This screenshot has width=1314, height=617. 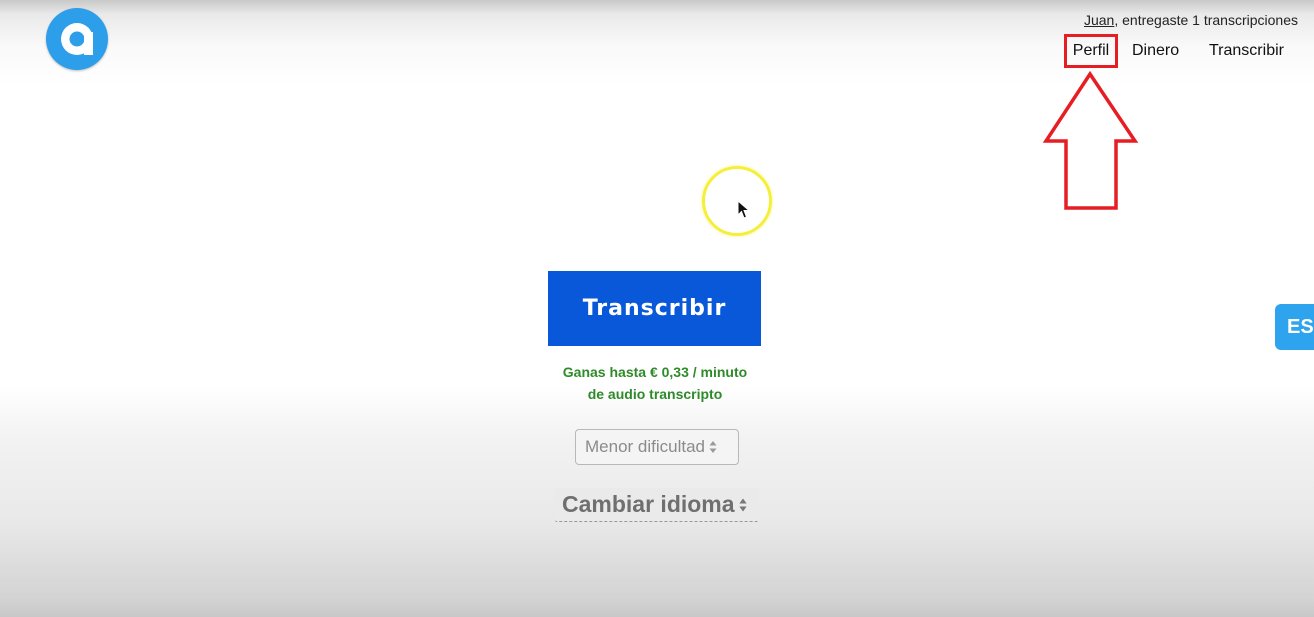 What do you see at coordinates (655, 372) in the screenshot?
I see `earnings-line-1: Ganas hasta € 0,33 / minuto` at bounding box center [655, 372].